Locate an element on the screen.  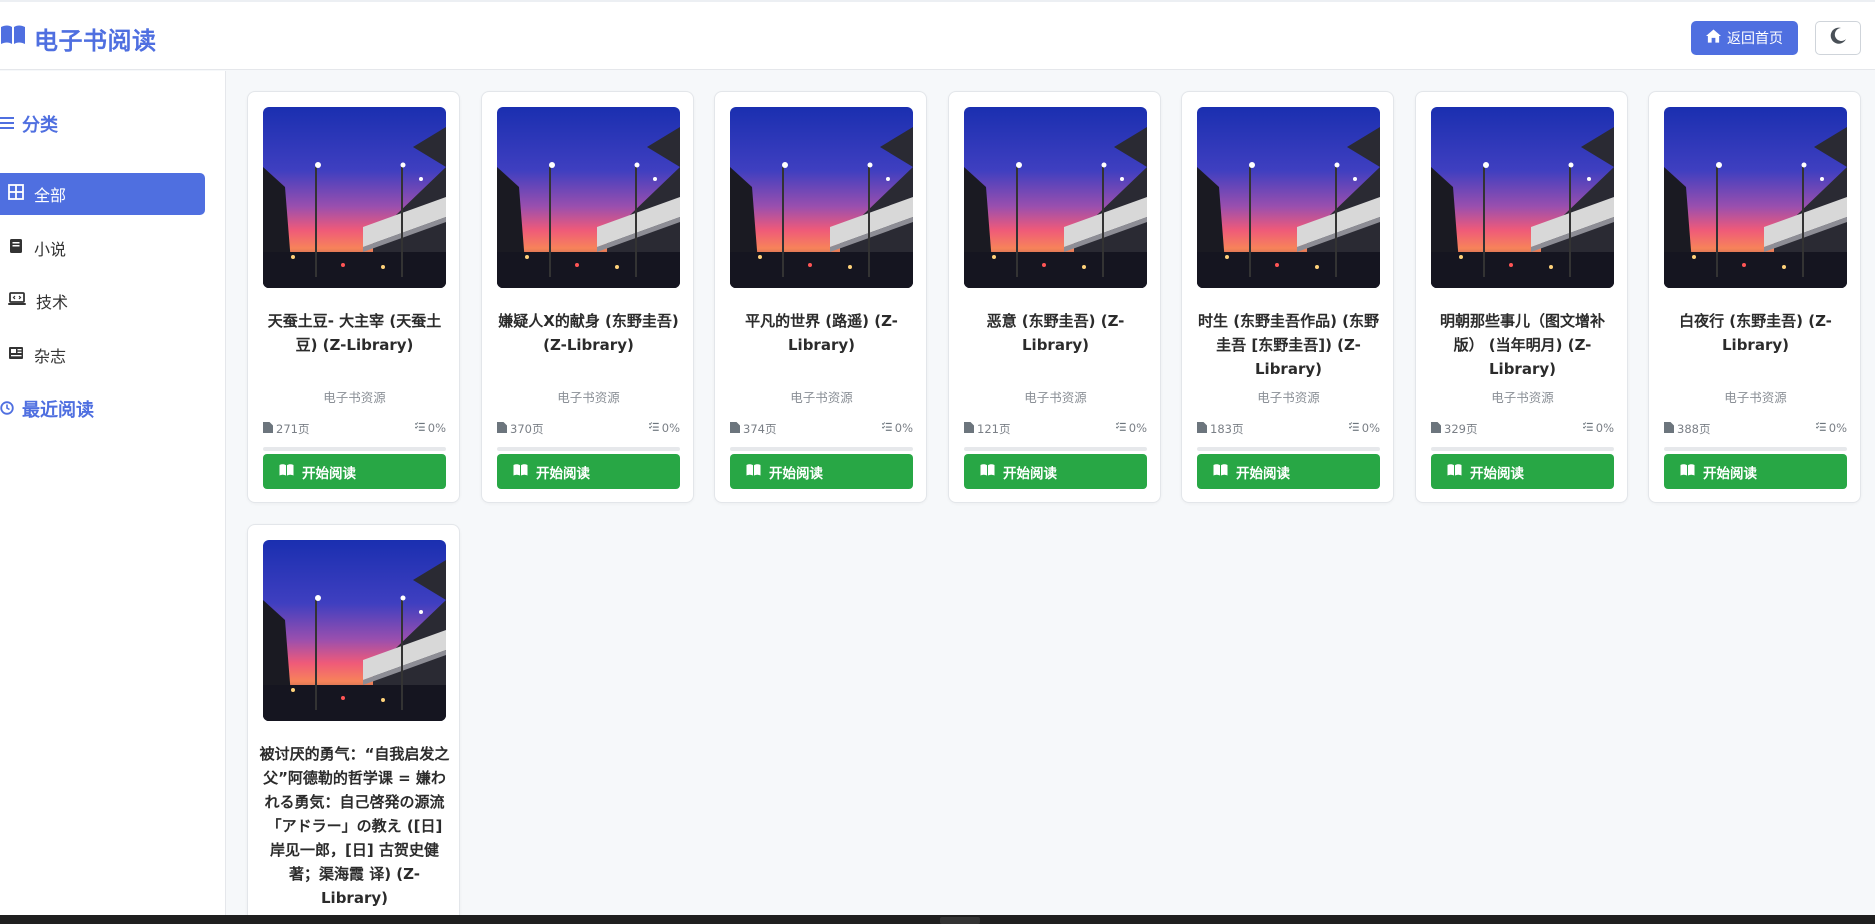
sidebar-item-label: 技术 is located at coordinates (52, 302).